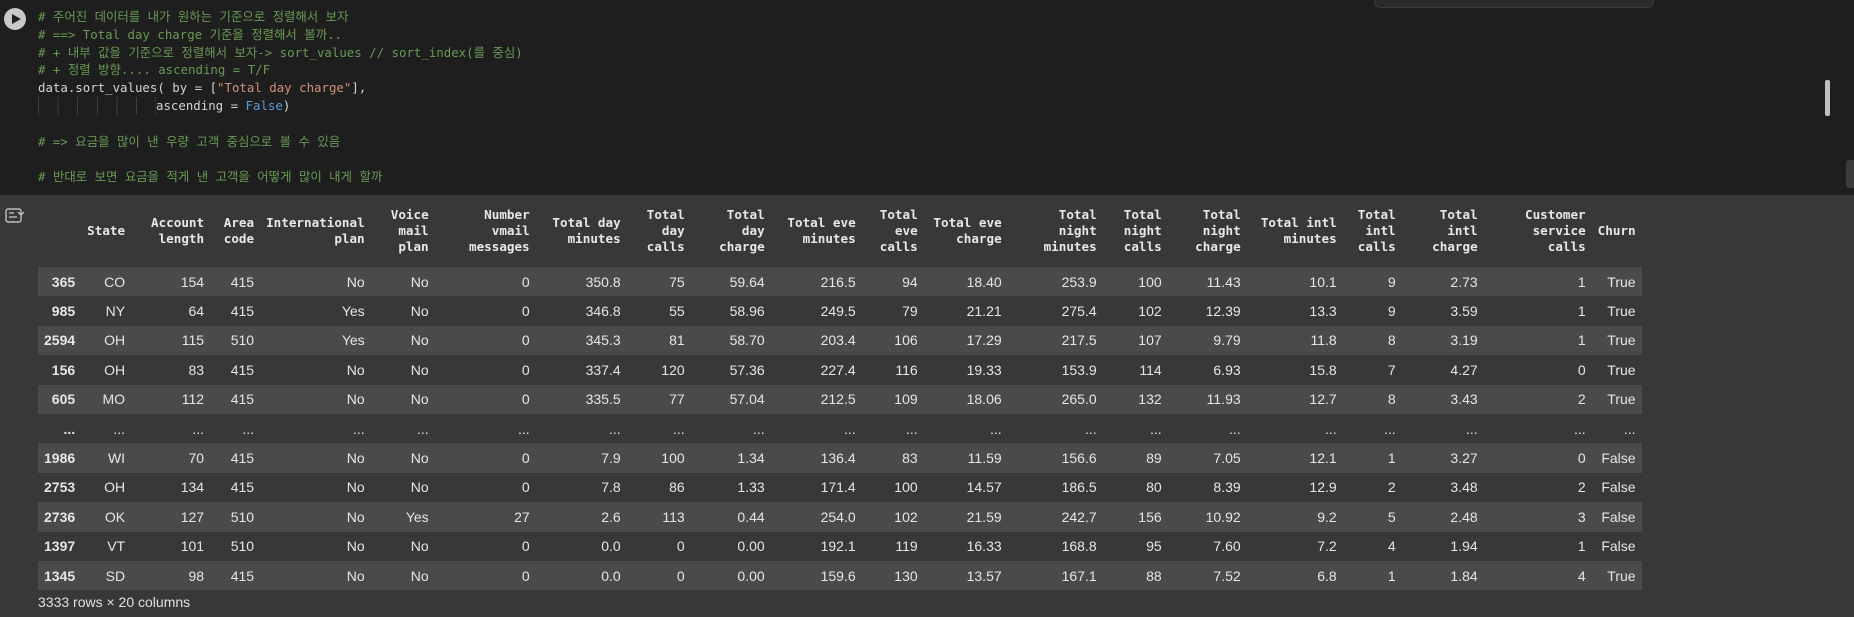 This screenshot has height=617, width=1854. Describe the element at coordinates (838, 575) in the screenshot. I see `table-cell: 159.6` at that location.